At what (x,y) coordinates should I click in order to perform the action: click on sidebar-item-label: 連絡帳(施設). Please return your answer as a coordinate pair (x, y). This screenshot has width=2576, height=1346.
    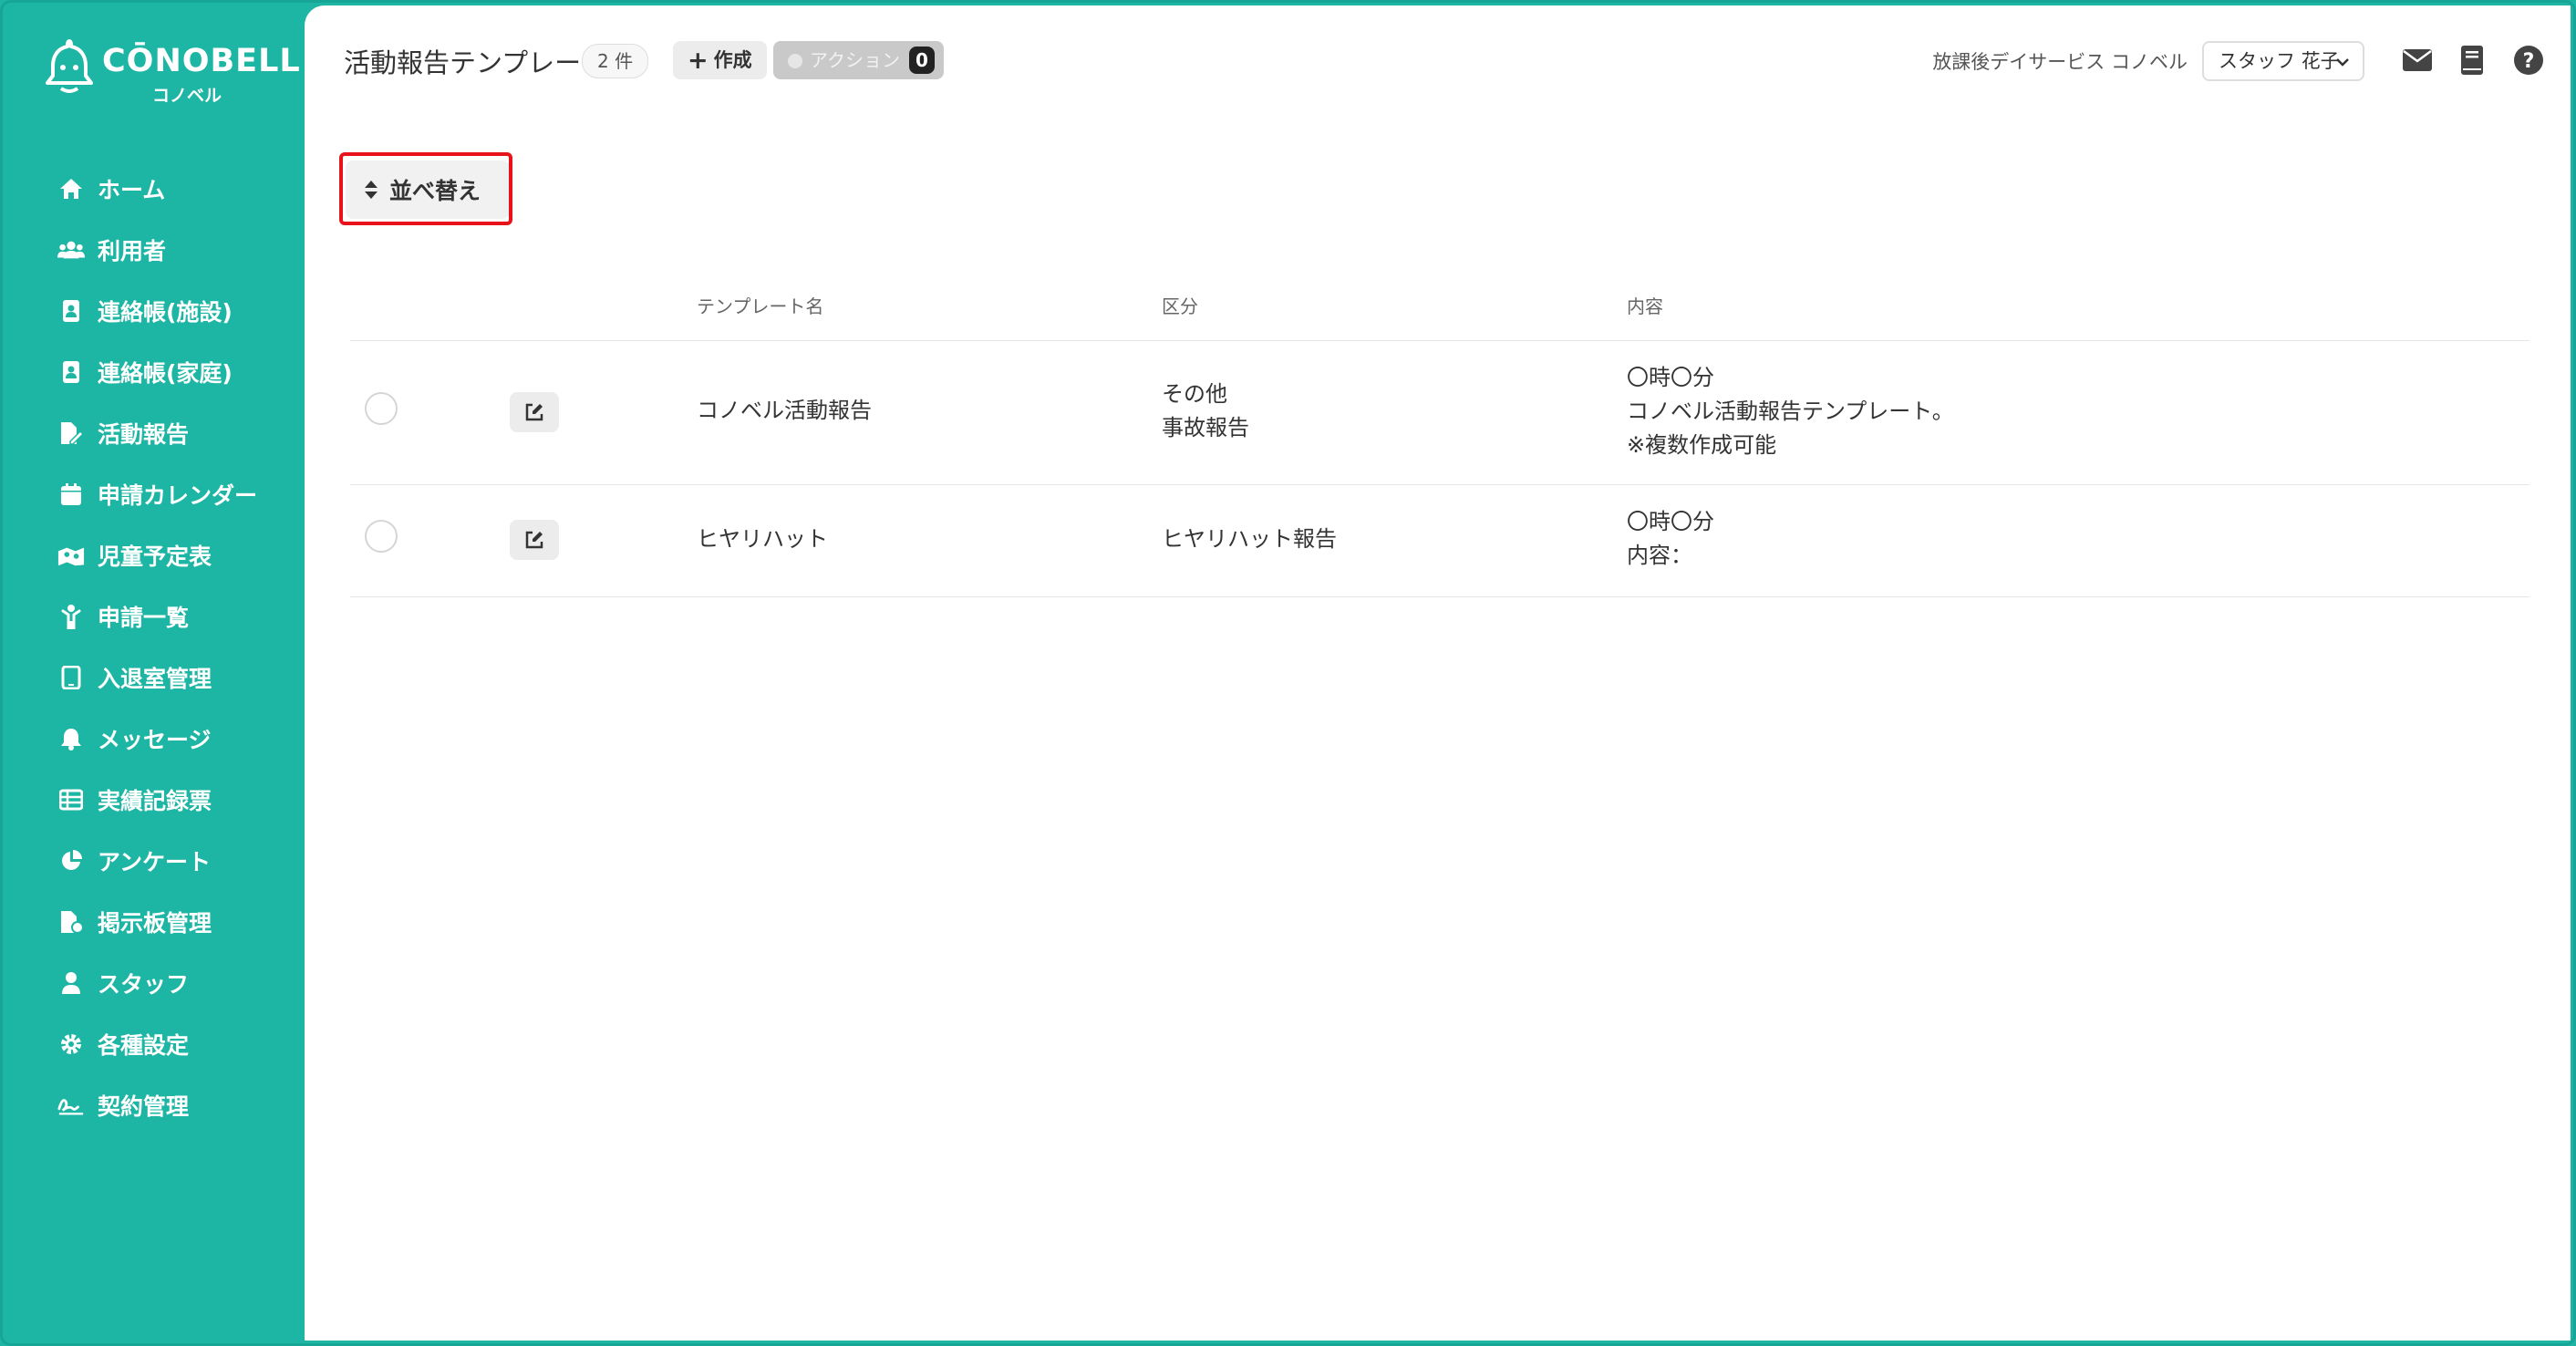
    Looking at the image, I should click on (165, 312).